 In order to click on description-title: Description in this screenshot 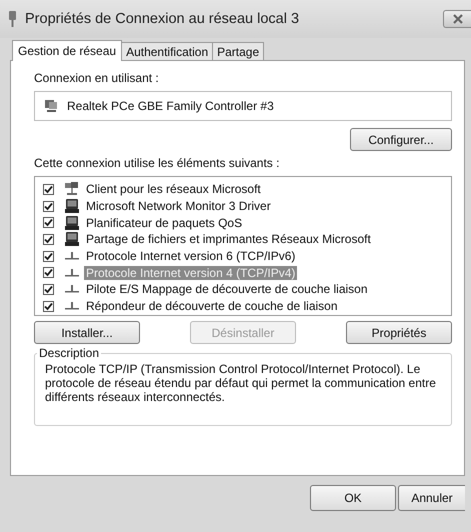, I will do `click(69, 353)`.